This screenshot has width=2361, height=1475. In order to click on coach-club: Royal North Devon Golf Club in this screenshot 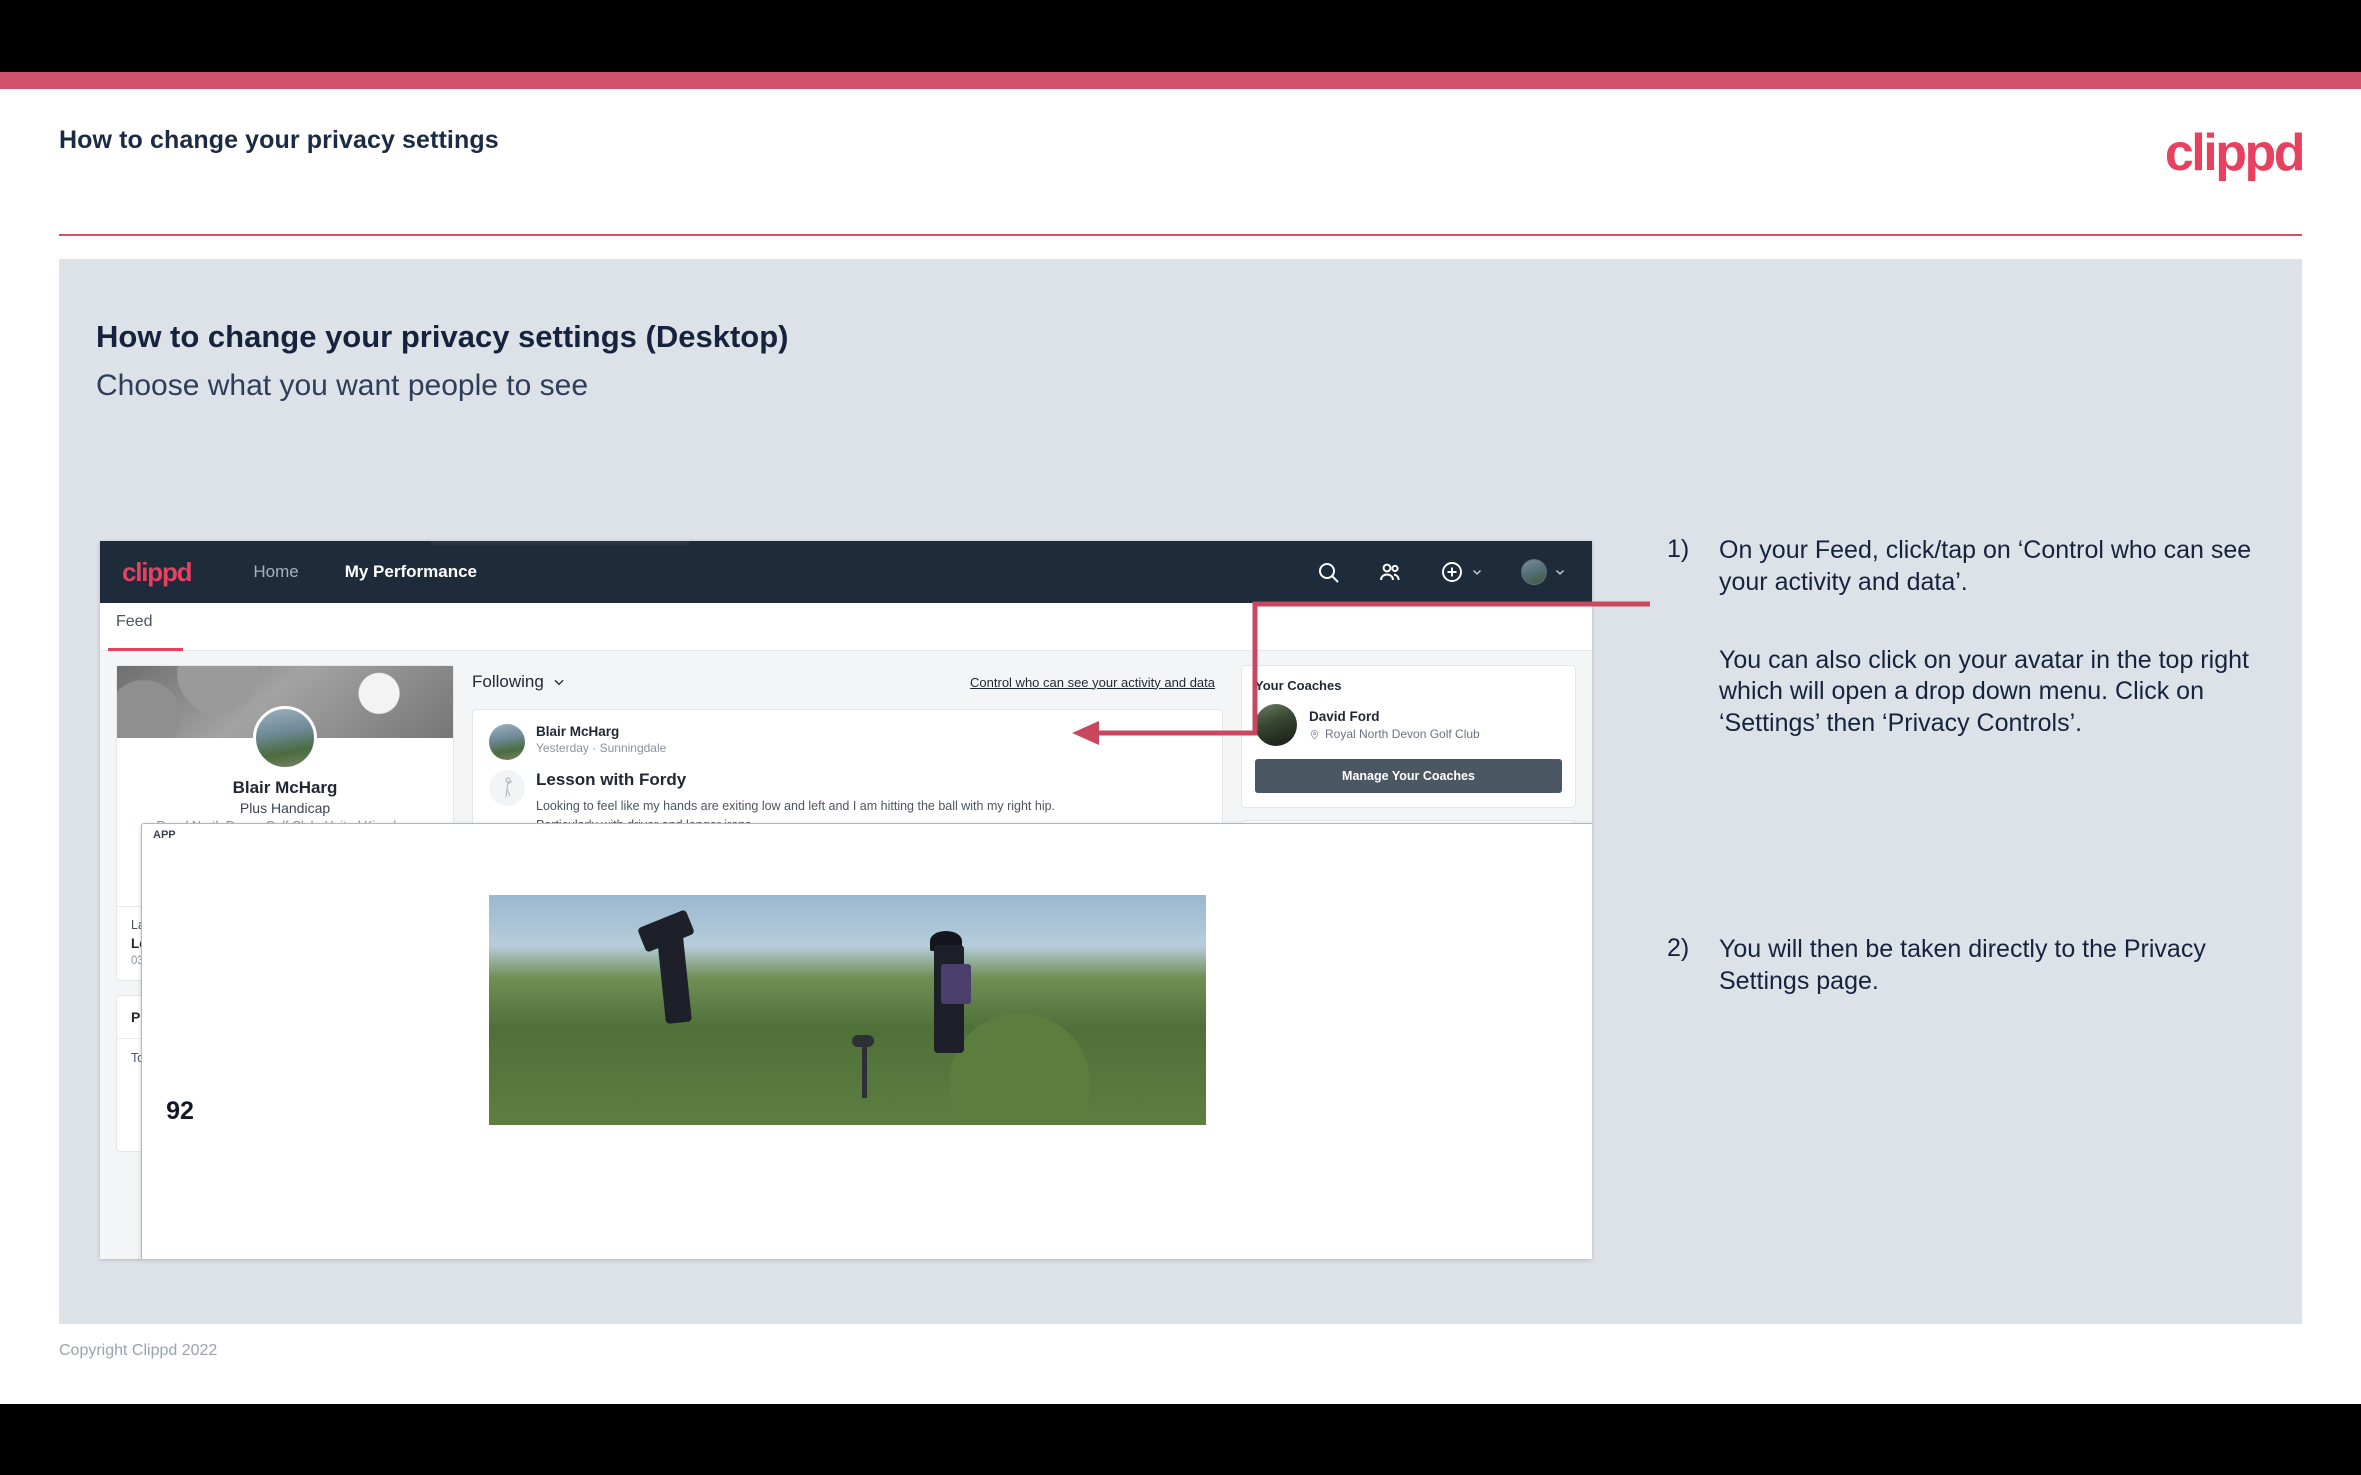, I will do `click(1402, 734)`.